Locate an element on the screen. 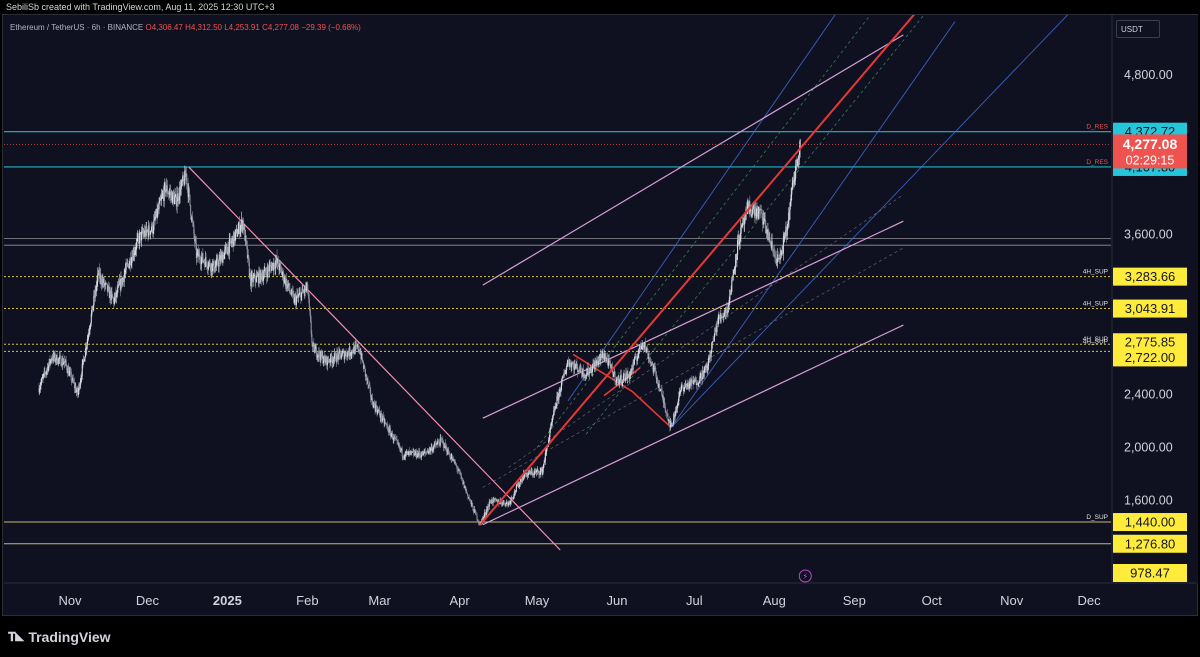 This screenshot has width=1200, height=657. x-tick-label: Oct is located at coordinates (932, 600).